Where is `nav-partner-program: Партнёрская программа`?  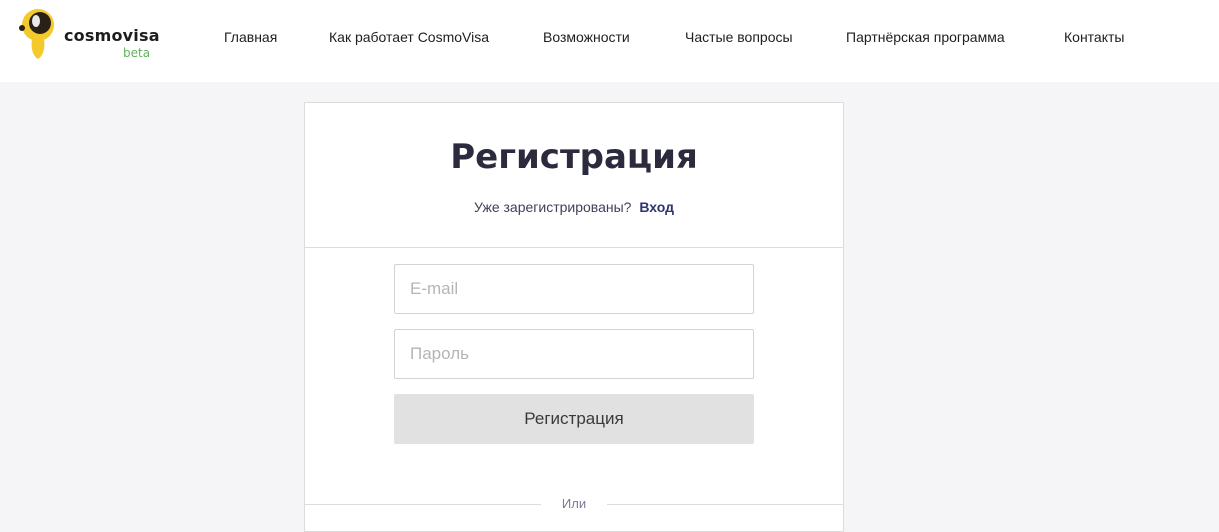 nav-partner-program: Партнёрская программа is located at coordinates (925, 37).